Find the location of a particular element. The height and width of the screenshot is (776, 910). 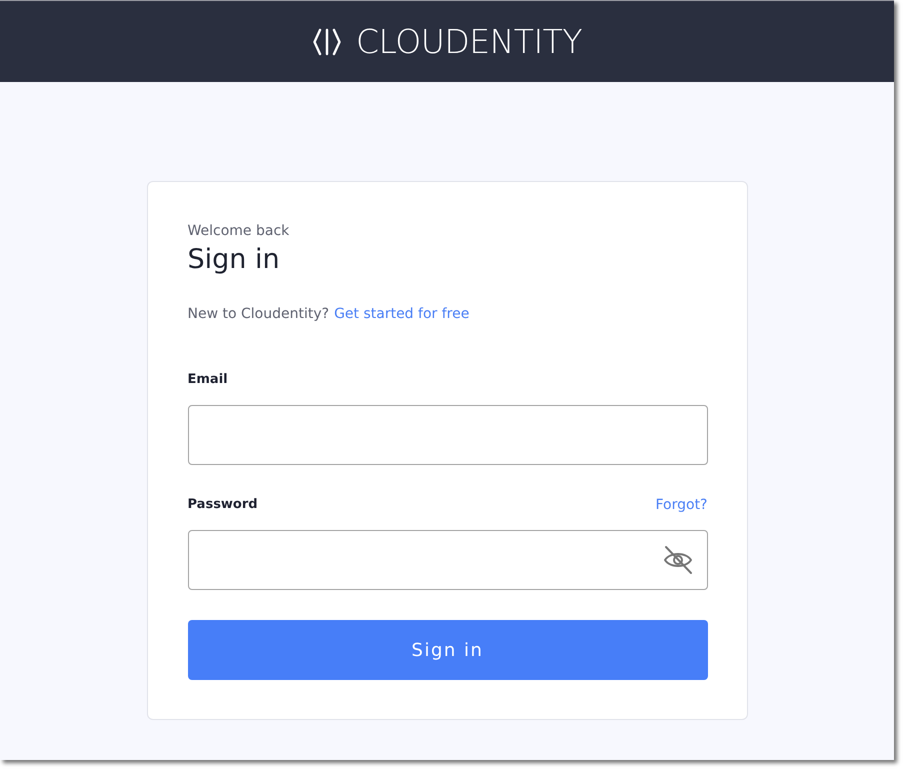

logo-icon is located at coordinates (327, 42).